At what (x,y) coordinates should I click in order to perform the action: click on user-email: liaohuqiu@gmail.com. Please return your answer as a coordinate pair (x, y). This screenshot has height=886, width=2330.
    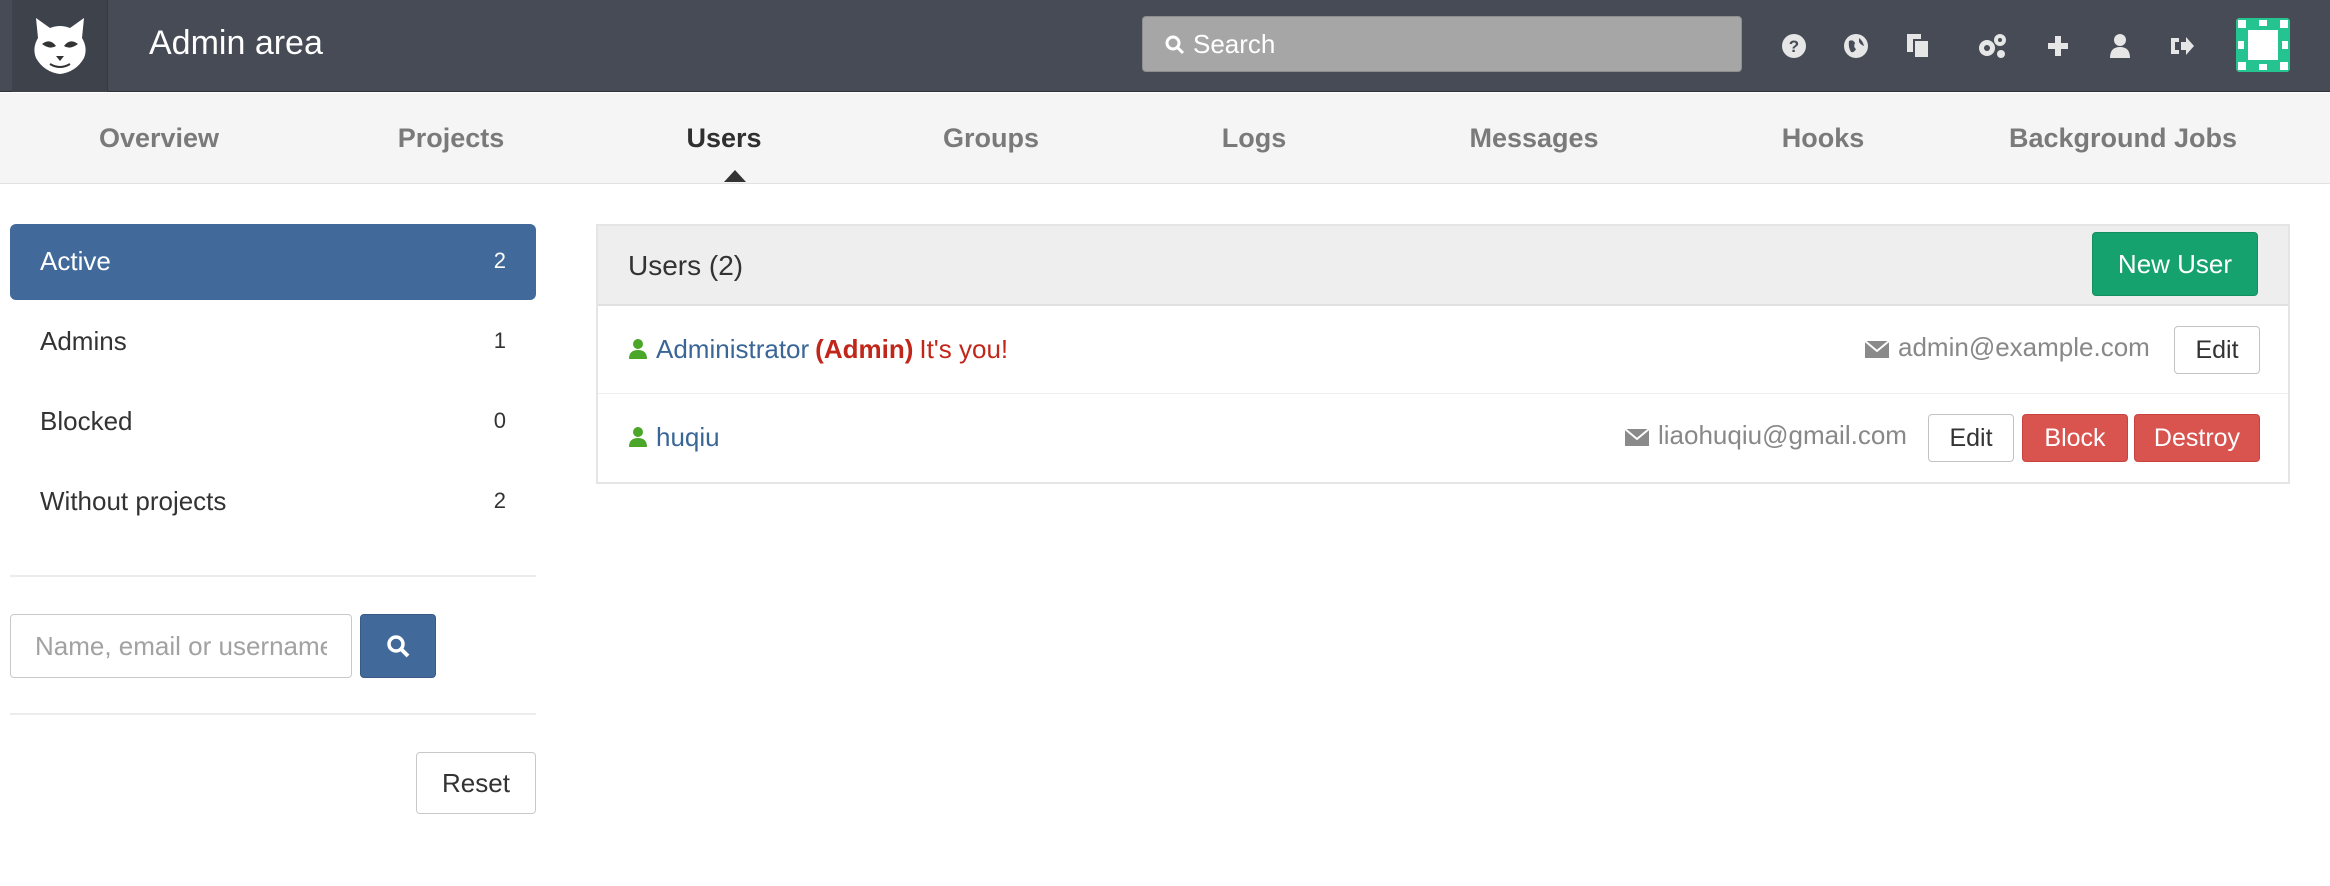
    Looking at the image, I should click on (1765, 435).